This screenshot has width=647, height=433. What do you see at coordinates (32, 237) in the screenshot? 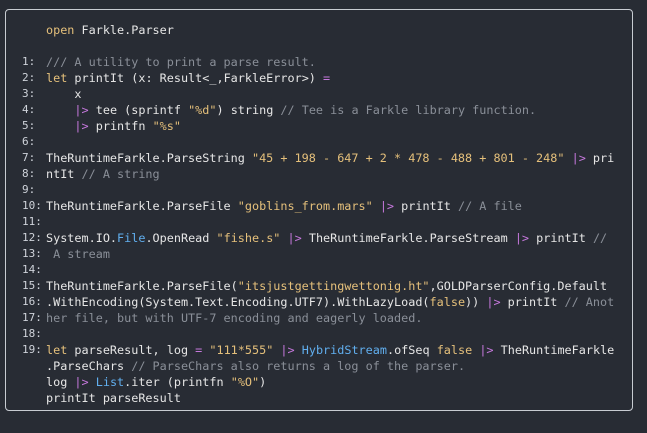
I see `line-number: 12:` at bounding box center [32, 237].